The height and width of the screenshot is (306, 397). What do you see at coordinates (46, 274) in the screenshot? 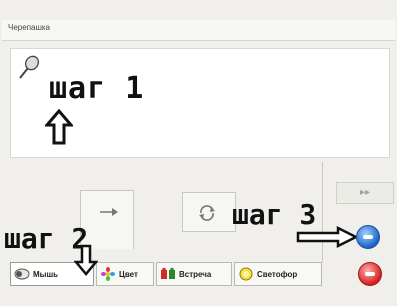
I see `tab-mouse-label: Мышь` at bounding box center [46, 274].